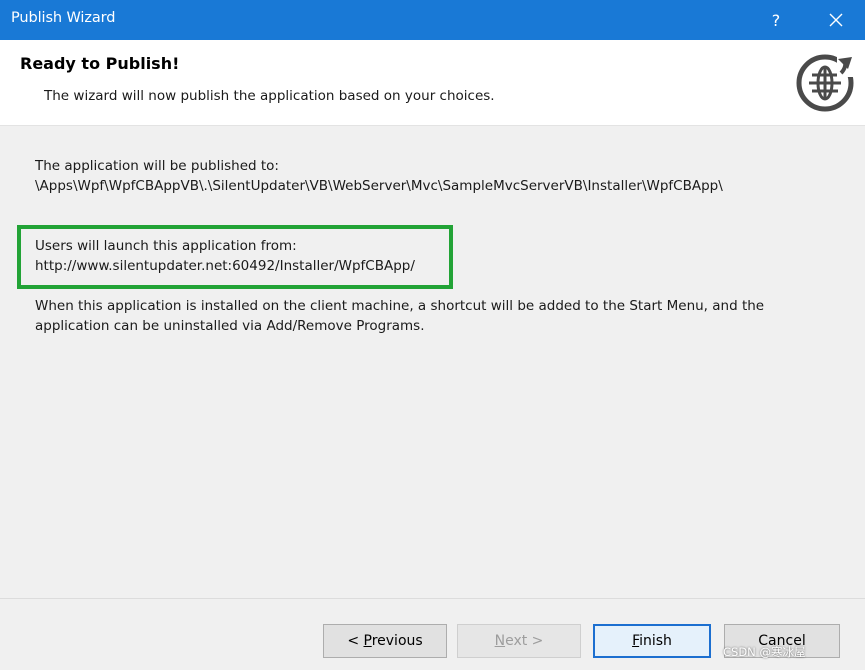 This screenshot has height=670, width=865. I want to click on previous-rest: revious, so click(397, 641).